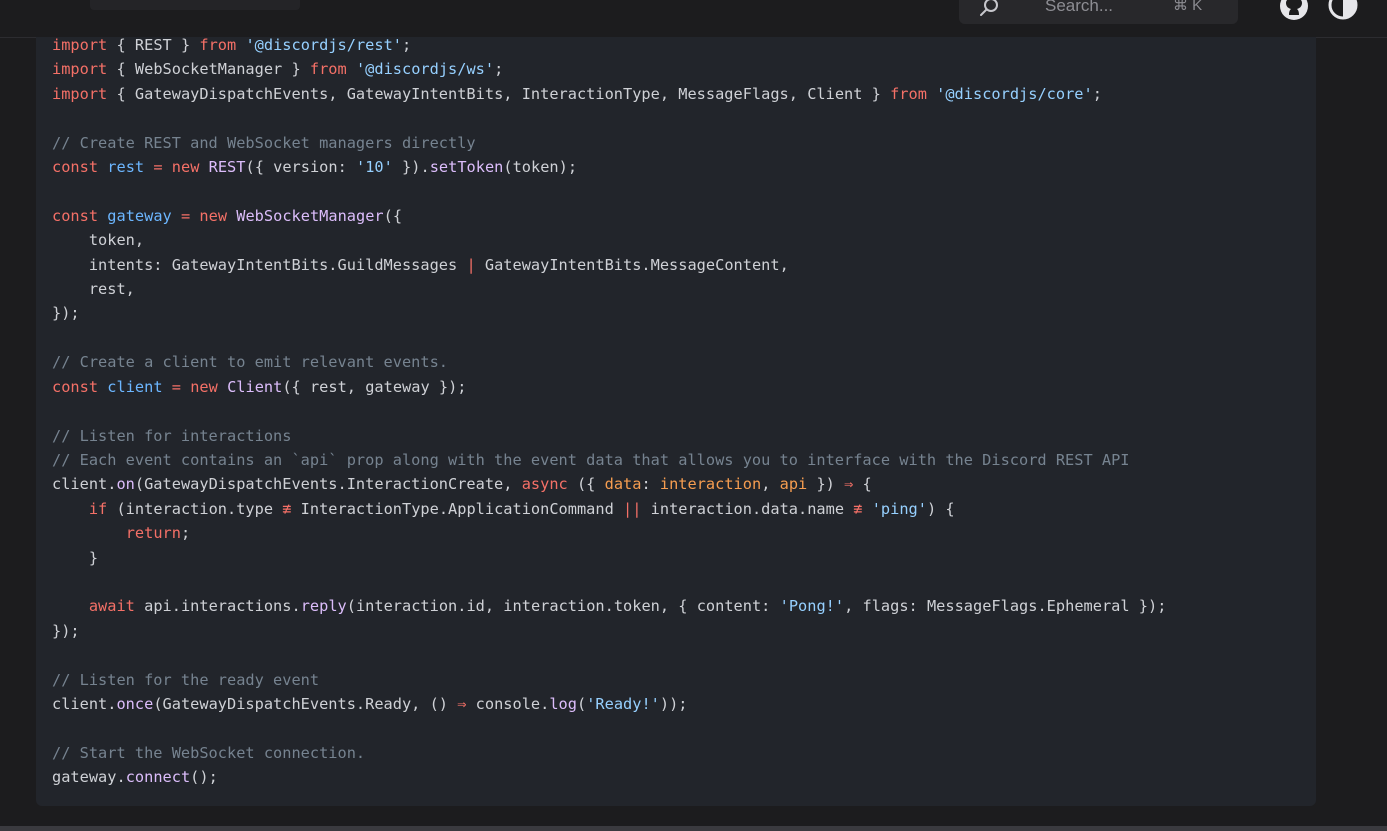  What do you see at coordinates (508, 703) in the screenshot?
I see `code-token: console.` at bounding box center [508, 703].